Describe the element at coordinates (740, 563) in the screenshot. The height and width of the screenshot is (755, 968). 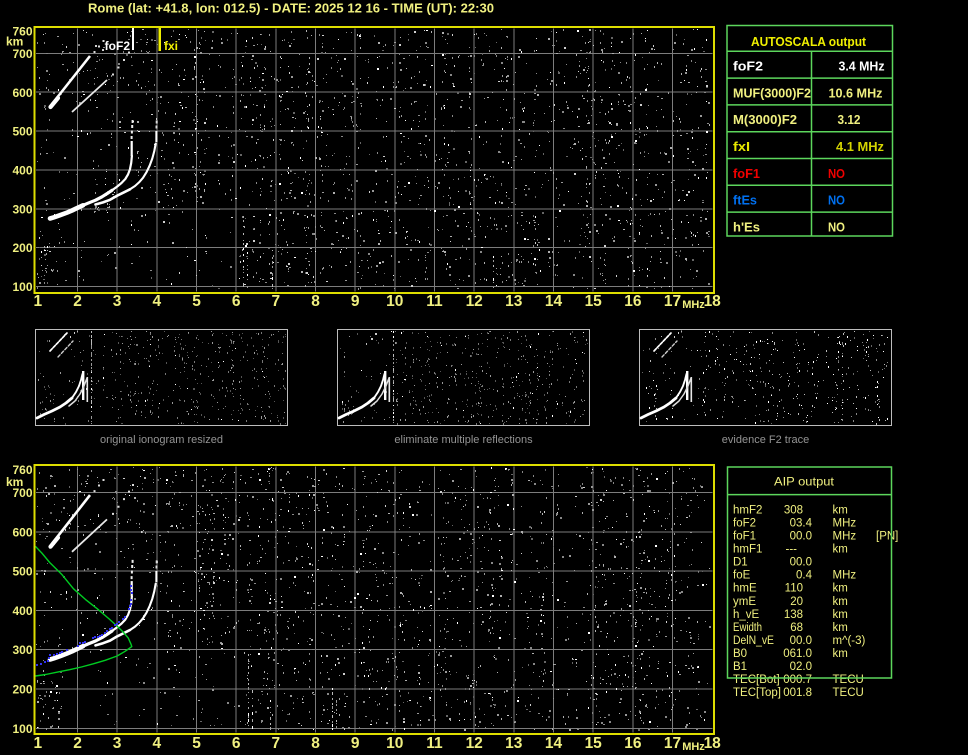
I see `svg-text: D1` at that location.